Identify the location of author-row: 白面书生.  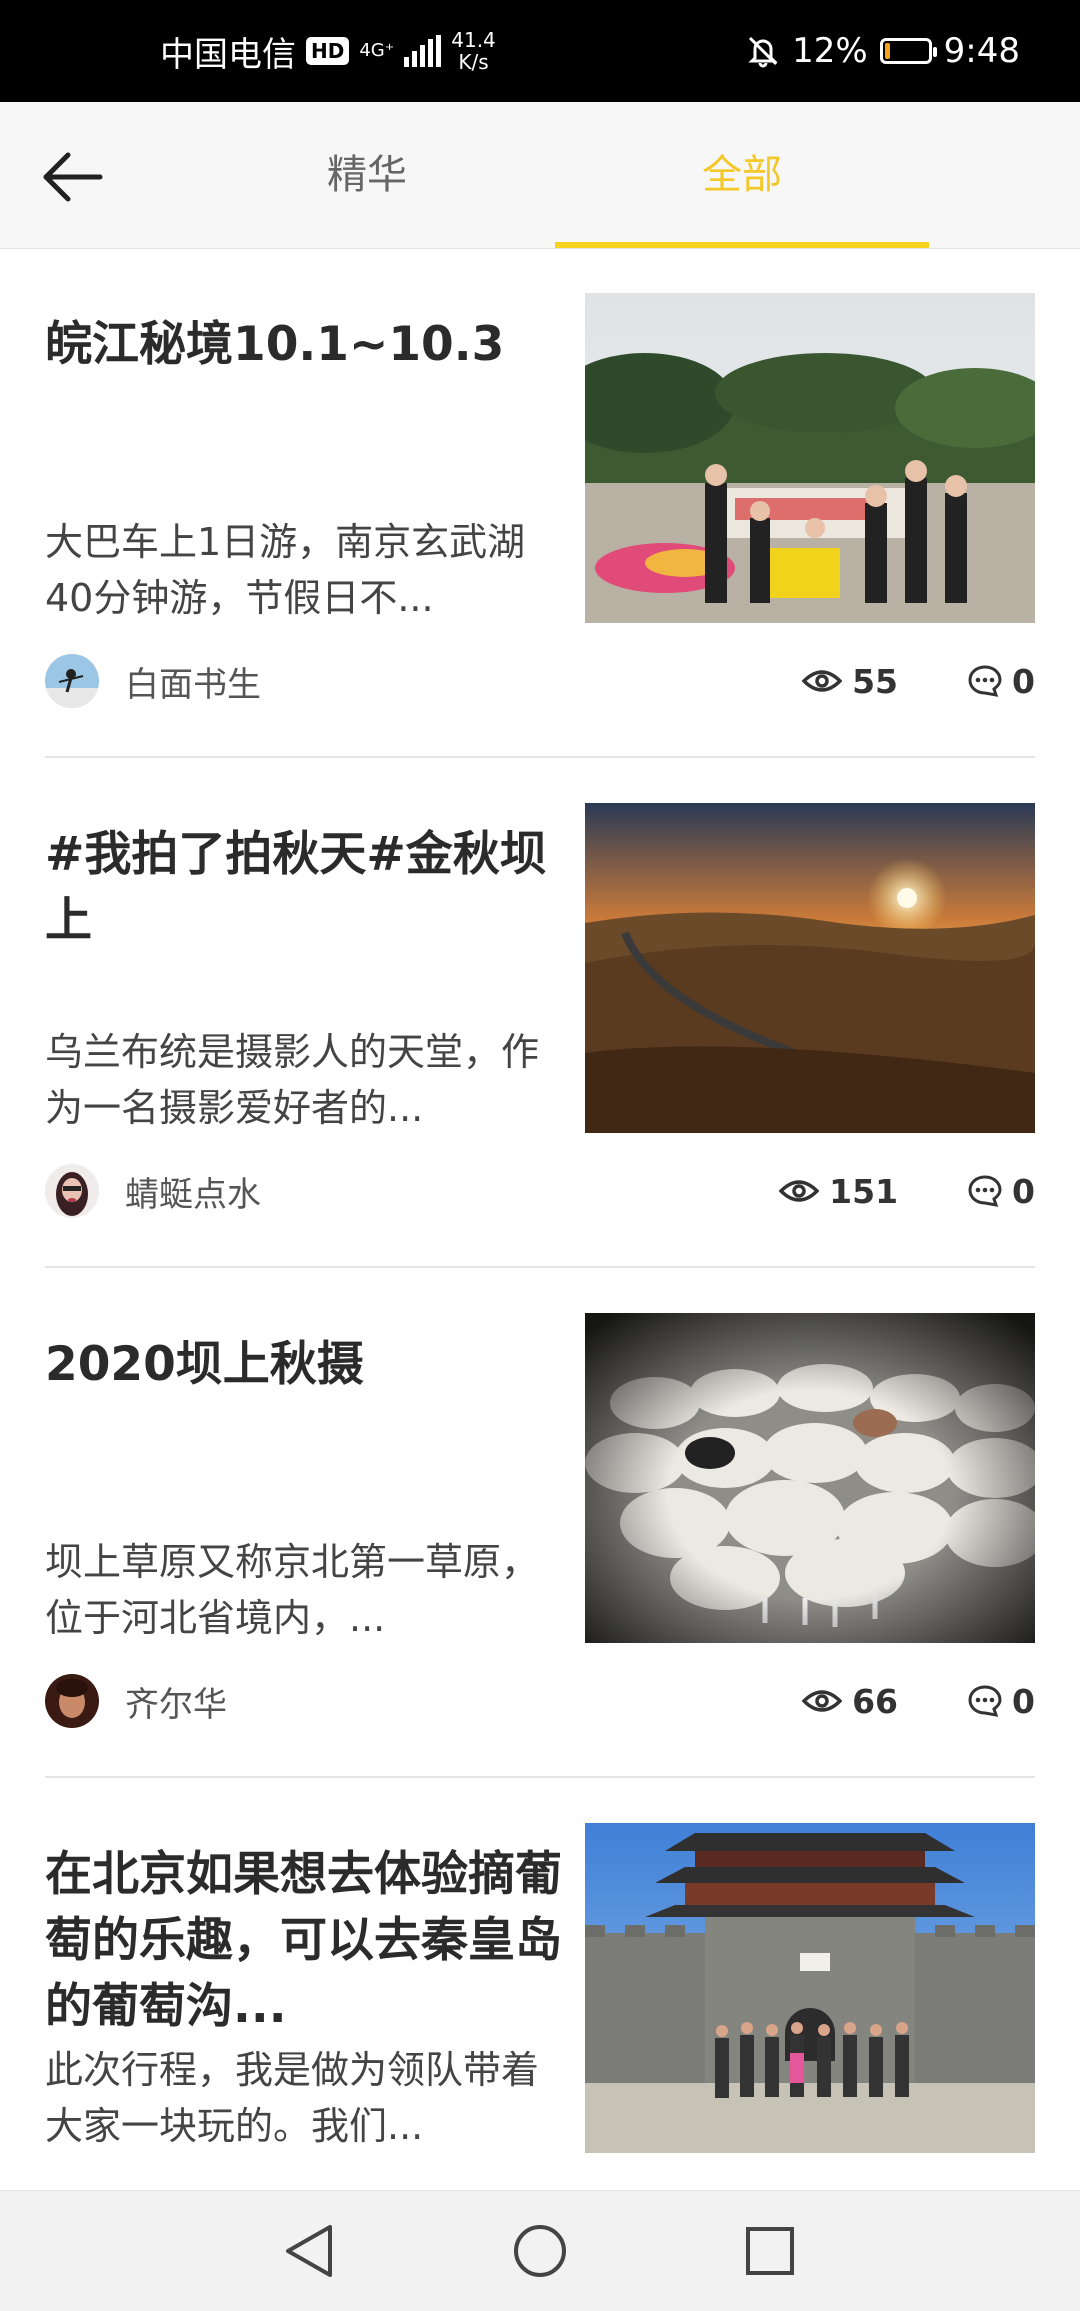
(153, 681).